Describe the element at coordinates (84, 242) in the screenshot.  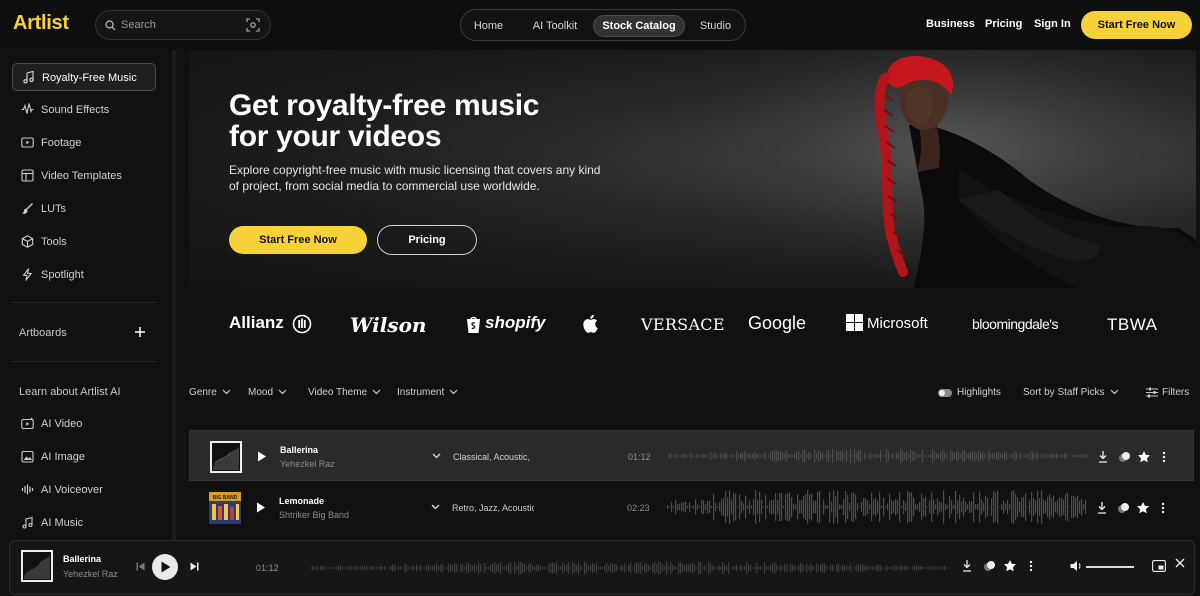
I see `sidebar-item-tools: Tools` at that location.